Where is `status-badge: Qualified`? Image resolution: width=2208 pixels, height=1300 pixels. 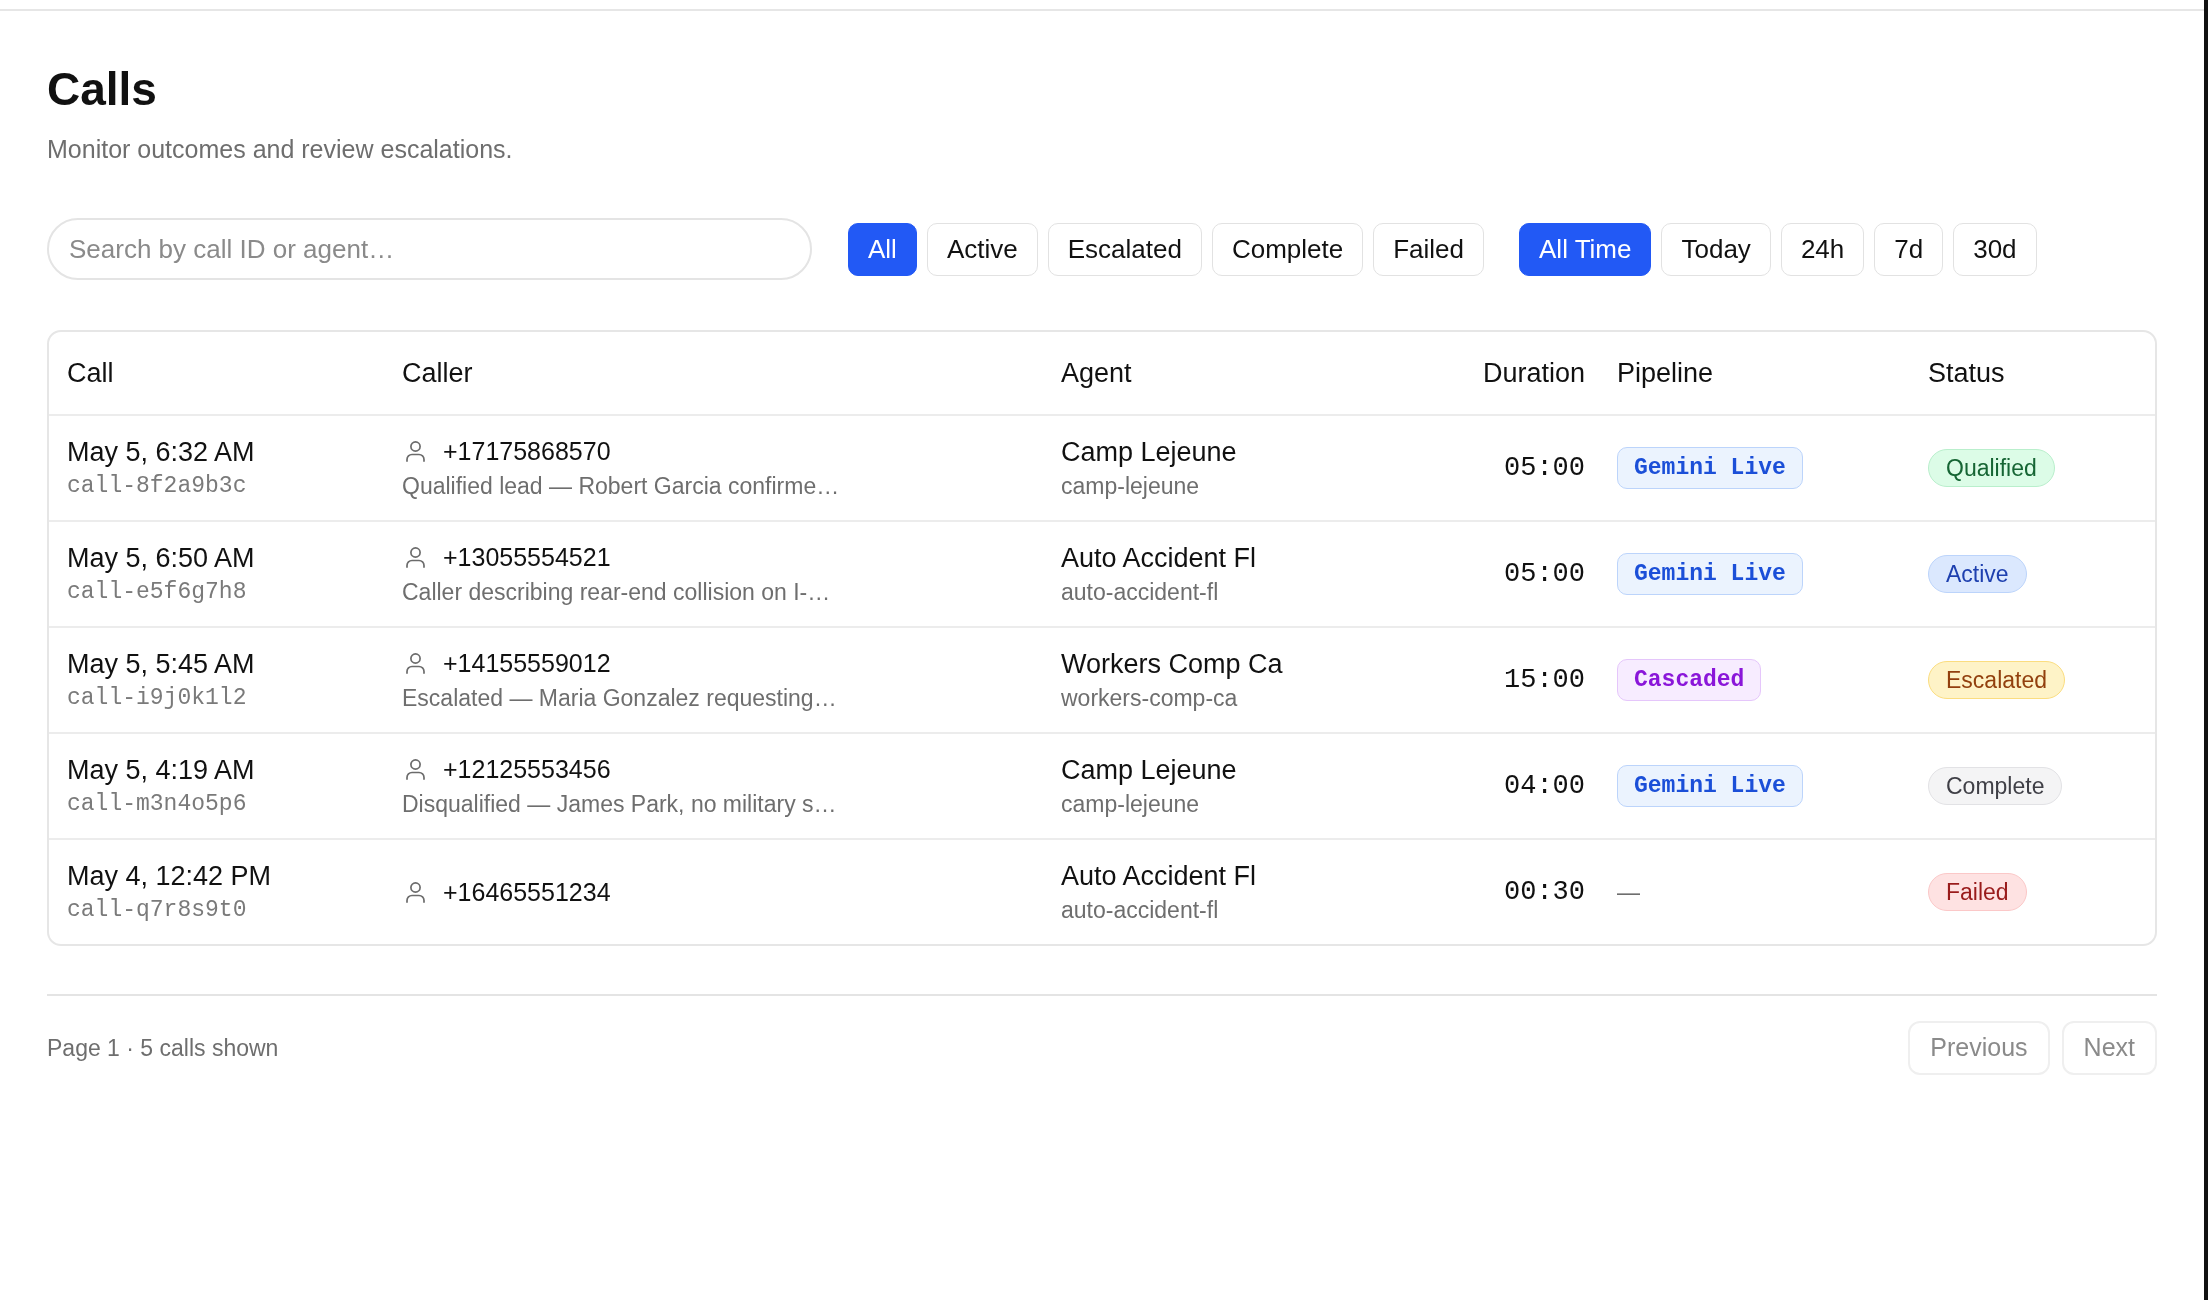
status-badge: Qualified is located at coordinates (1991, 468).